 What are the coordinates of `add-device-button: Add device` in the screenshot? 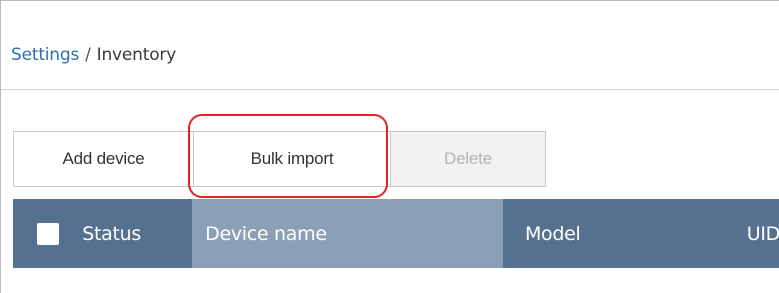 It's located at (103, 159).